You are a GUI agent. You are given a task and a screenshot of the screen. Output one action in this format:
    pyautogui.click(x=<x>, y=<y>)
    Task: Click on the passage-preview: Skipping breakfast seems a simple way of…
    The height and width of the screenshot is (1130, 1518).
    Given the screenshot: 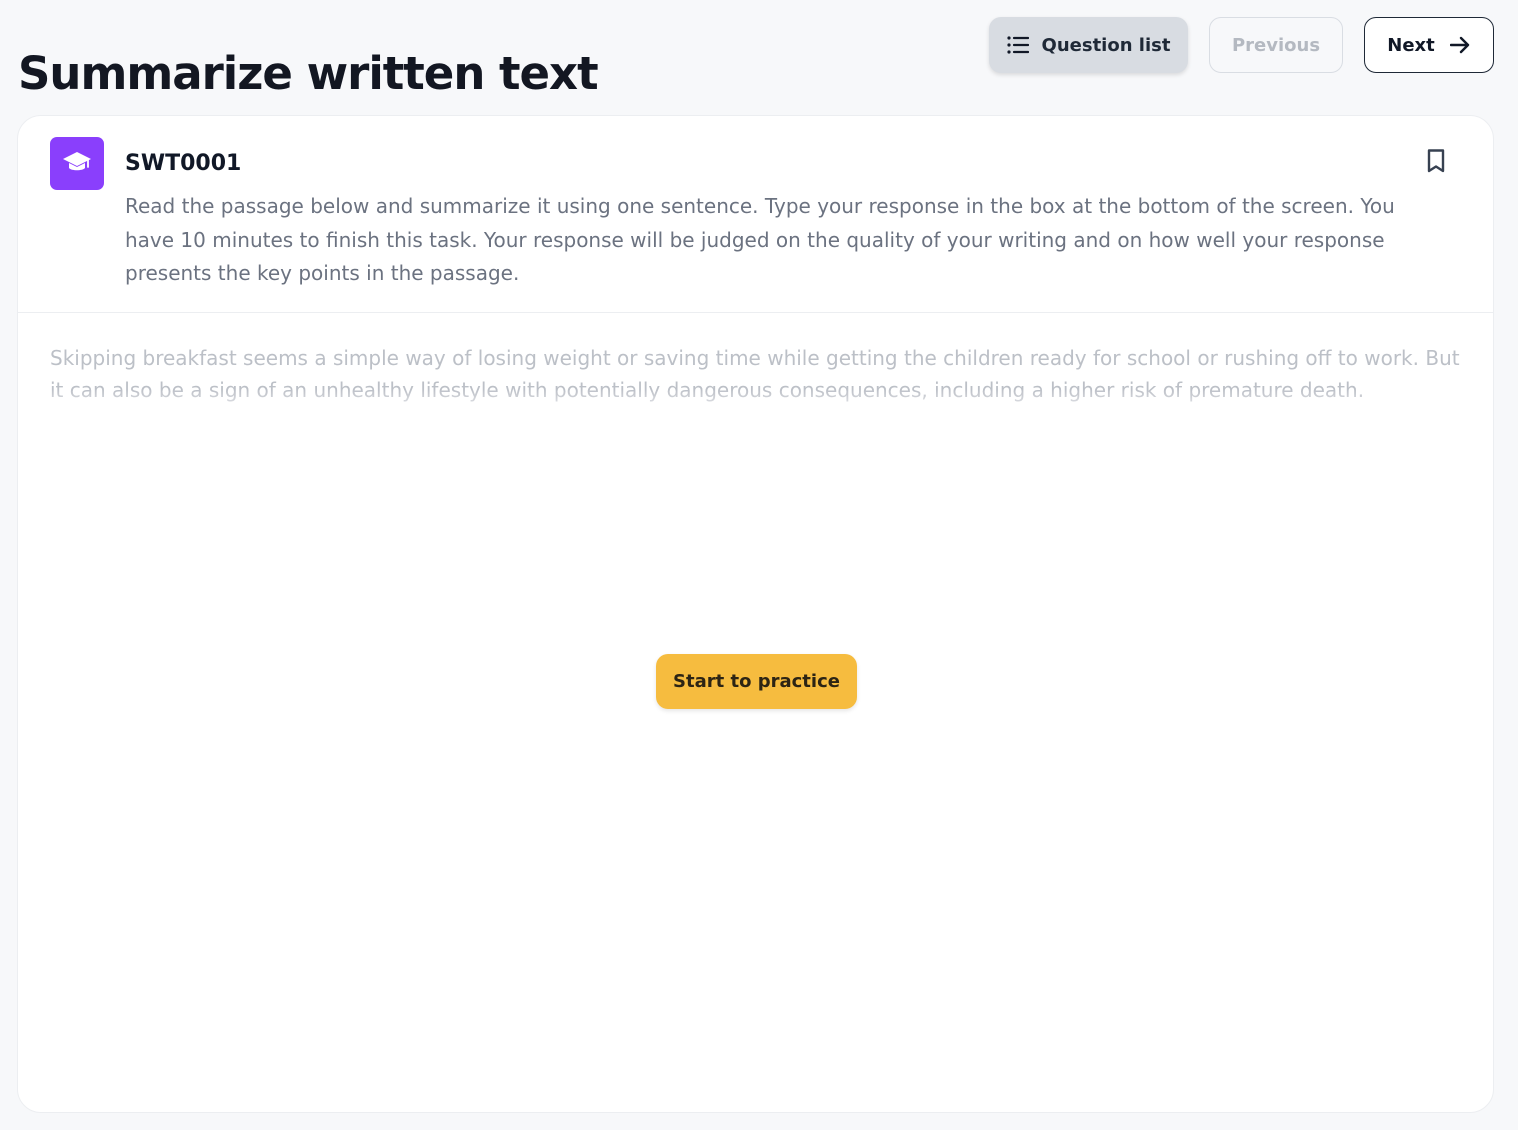 What is the action you would take?
    pyautogui.click(x=755, y=374)
    